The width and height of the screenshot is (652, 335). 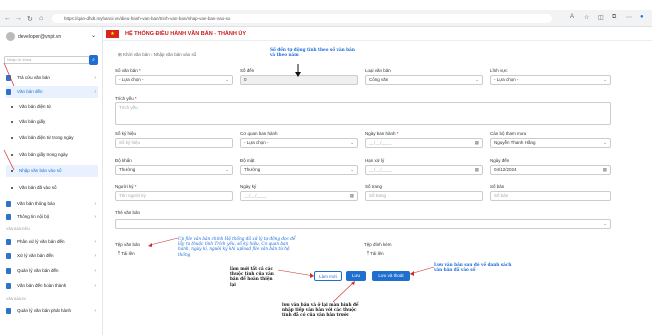 I want to click on collections-icon: ⧉, so click(x=614, y=17).